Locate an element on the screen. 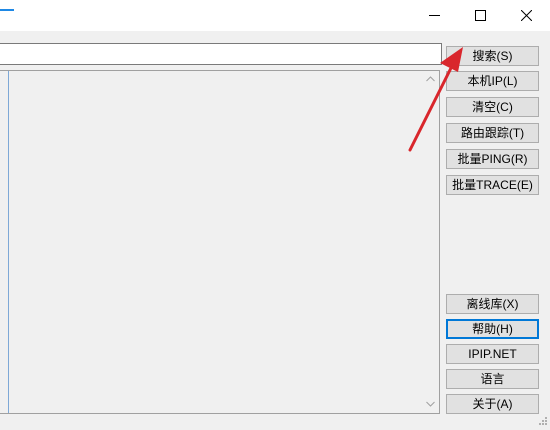  chevron-down-icon is located at coordinates (430, 404).